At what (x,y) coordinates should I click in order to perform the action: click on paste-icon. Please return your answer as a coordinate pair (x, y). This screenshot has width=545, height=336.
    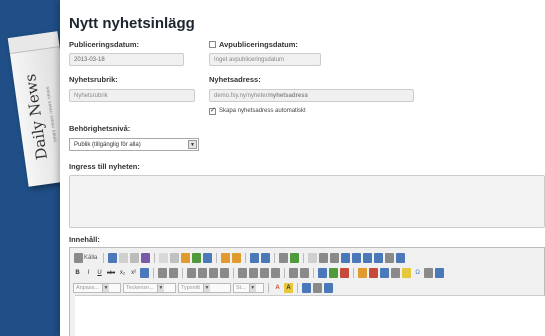
    Looking at the image, I should click on (186, 258).